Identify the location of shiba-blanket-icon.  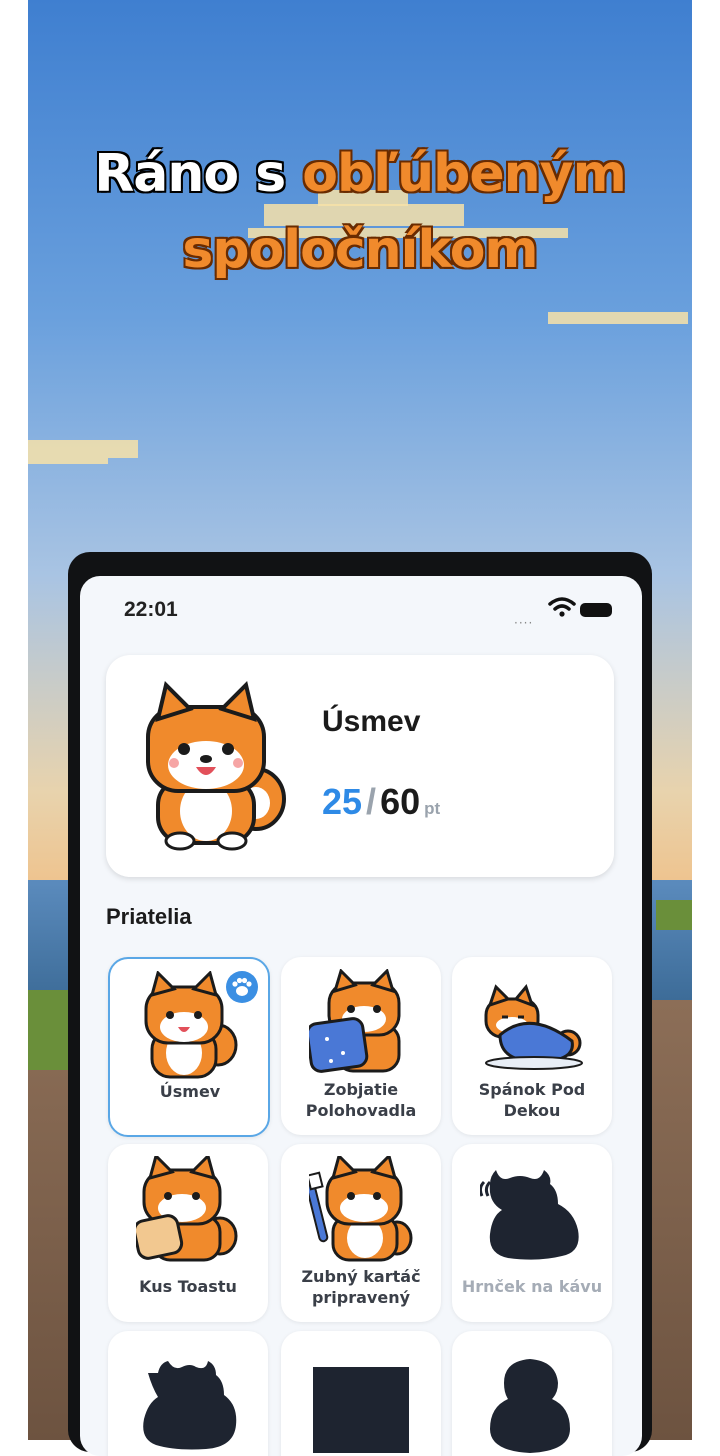
(533, 1026).